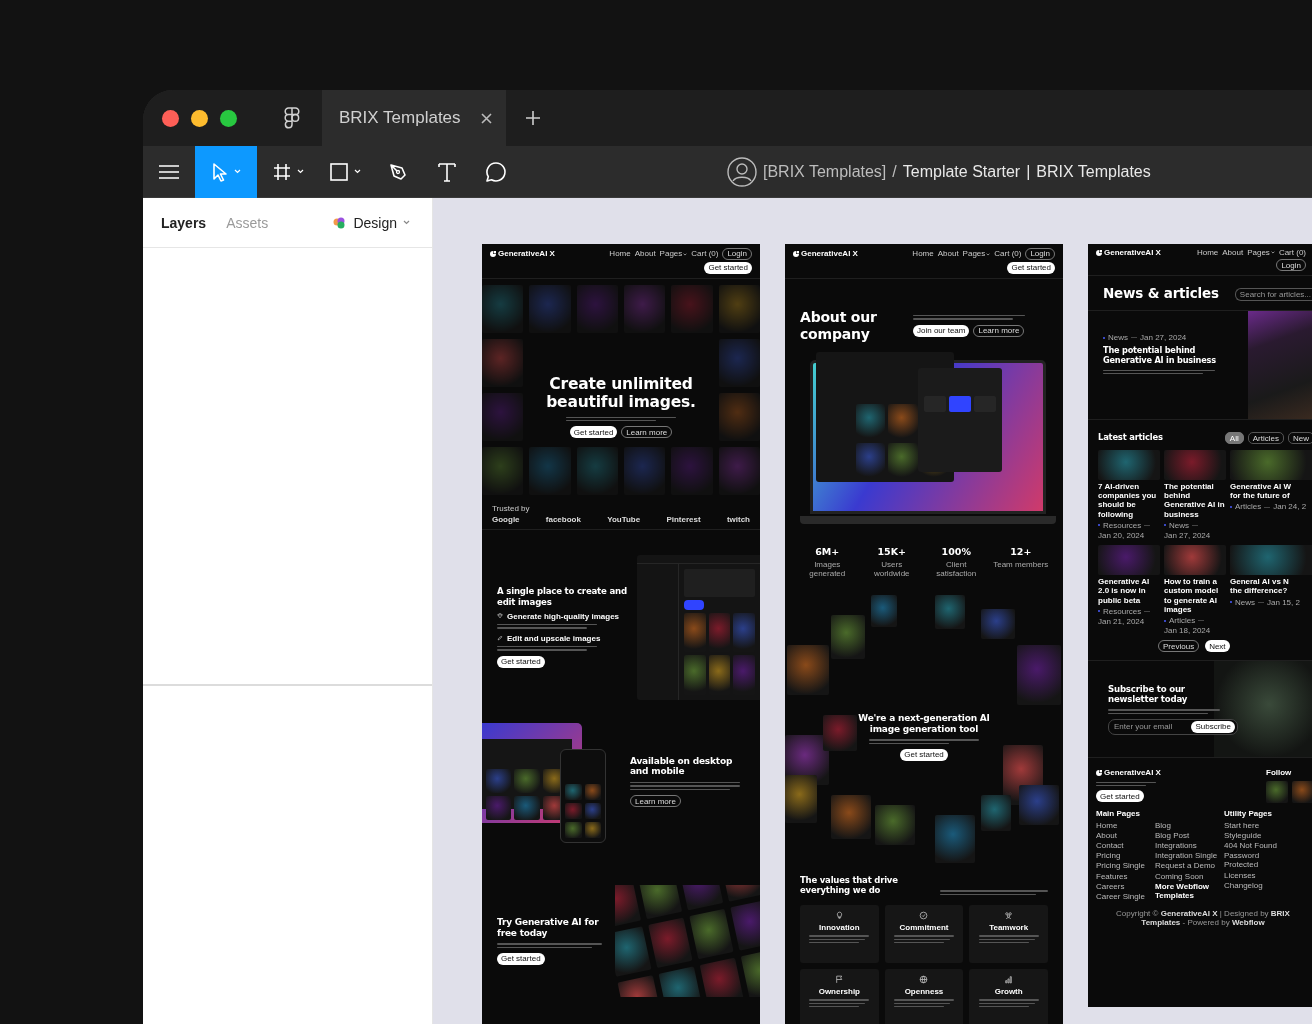 The width and height of the screenshot is (1312, 1024). What do you see at coordinates (825, 171) in the screenshot?
I see `team-name: [BRIX Templates]` at bounding box center [825, 171].